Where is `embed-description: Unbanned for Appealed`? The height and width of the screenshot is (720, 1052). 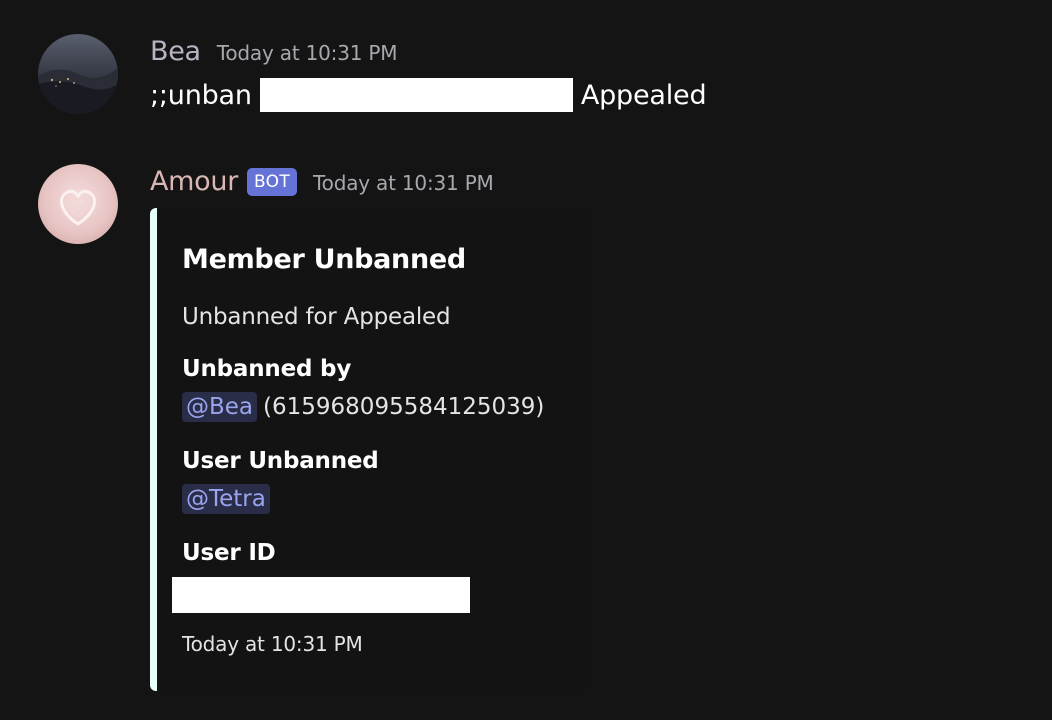 embed-description: Unbanned for Appealed is located at coordinates (316, 317).